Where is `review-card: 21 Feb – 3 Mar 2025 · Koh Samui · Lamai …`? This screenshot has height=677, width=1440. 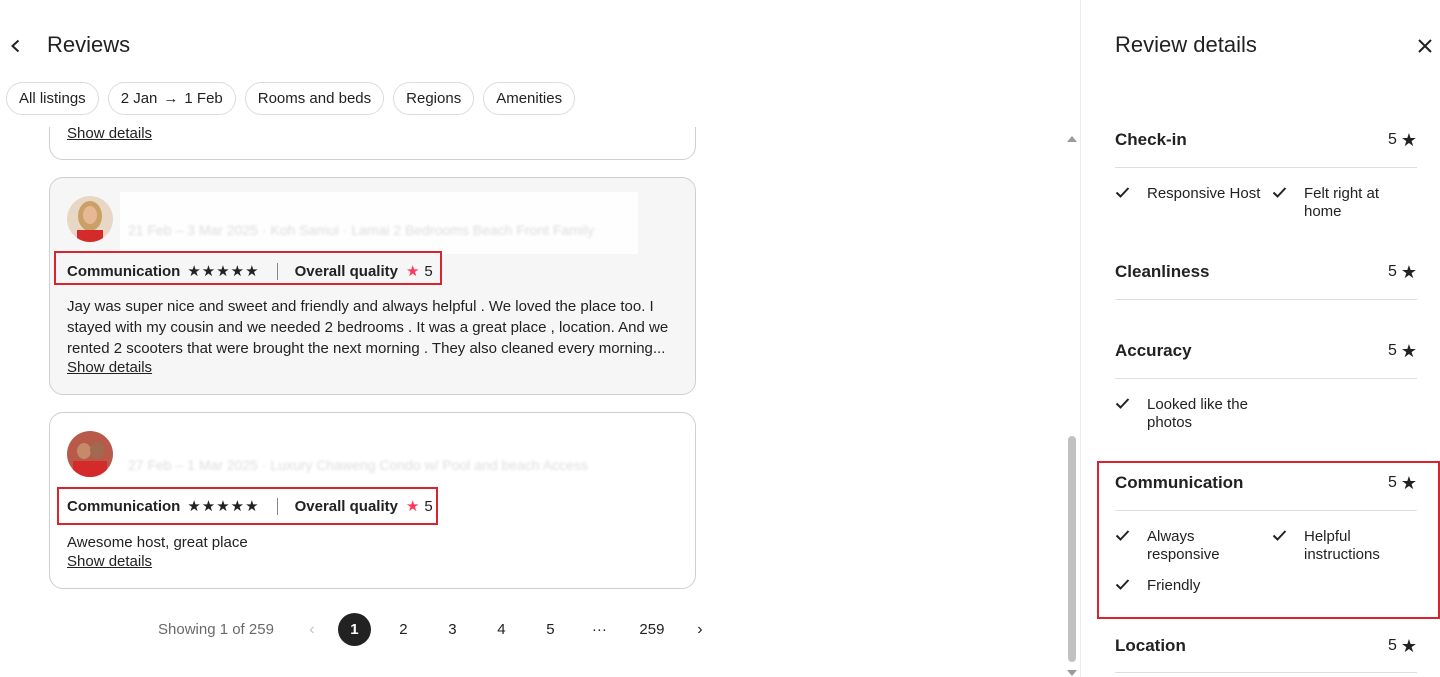 review-card: 21 Feb – 3 Mar 2025 · Koh Samui · Lamai … is located at coordinates (372, 286).